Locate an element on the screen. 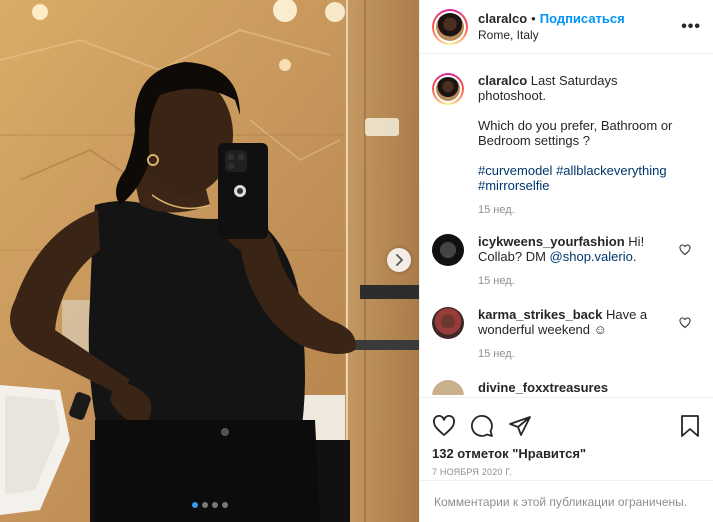 Image resolution: width=713 pixels, height=522 pixels. post-date: 7 НОЯБРЯ 2020 Г. is located at coordinates (566, 472).